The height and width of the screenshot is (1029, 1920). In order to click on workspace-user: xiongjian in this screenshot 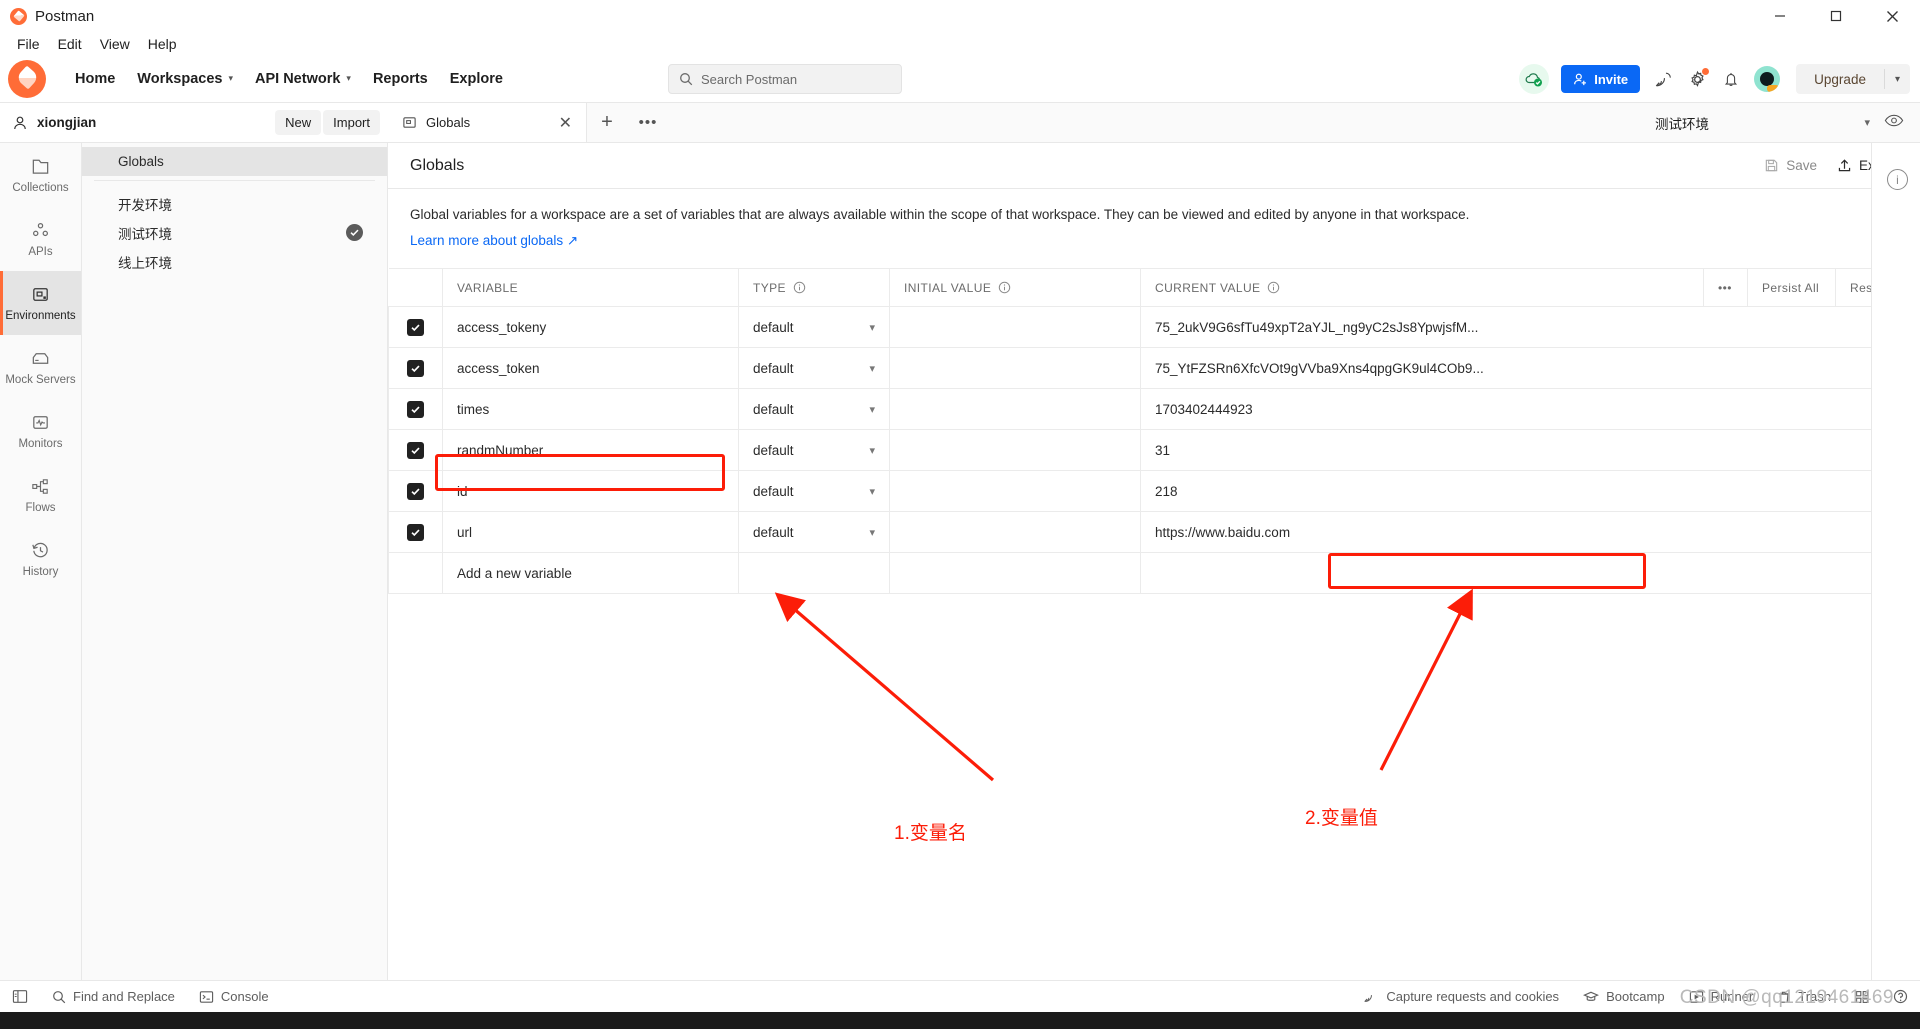, I will do `click(48, 123)`.